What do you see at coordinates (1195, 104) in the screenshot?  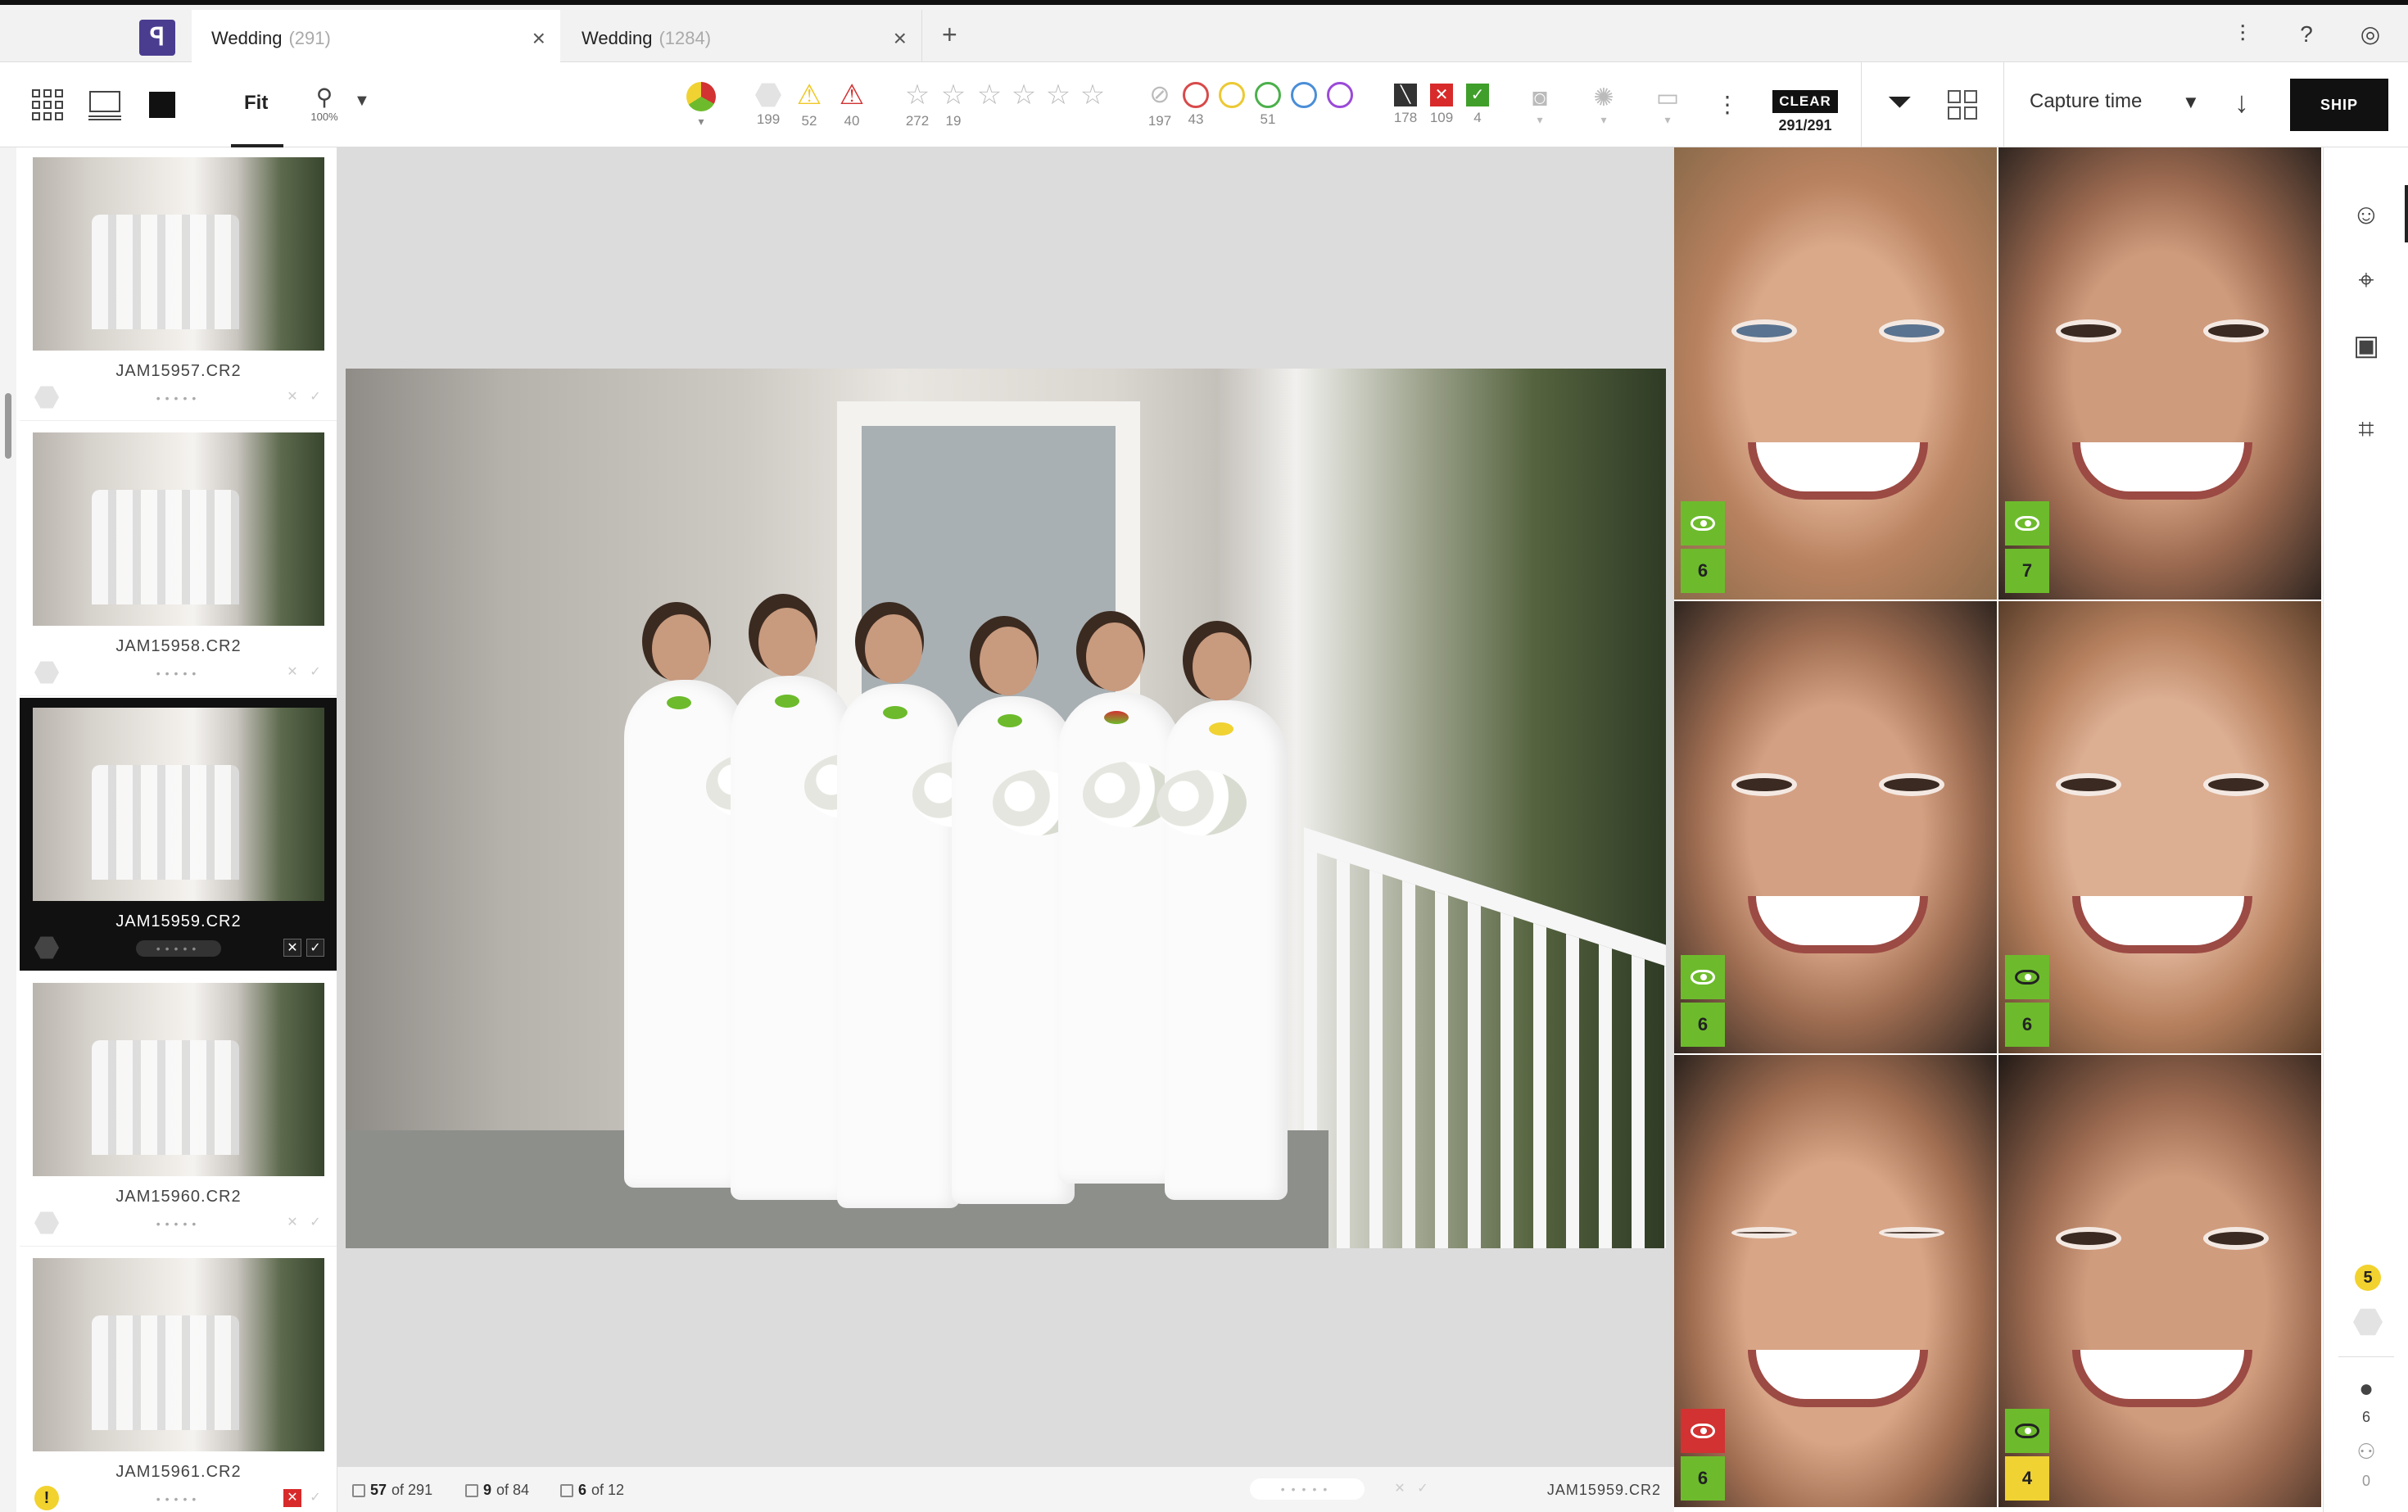 I see `filter-color-red: 43` at bounding box center [1195, 104].